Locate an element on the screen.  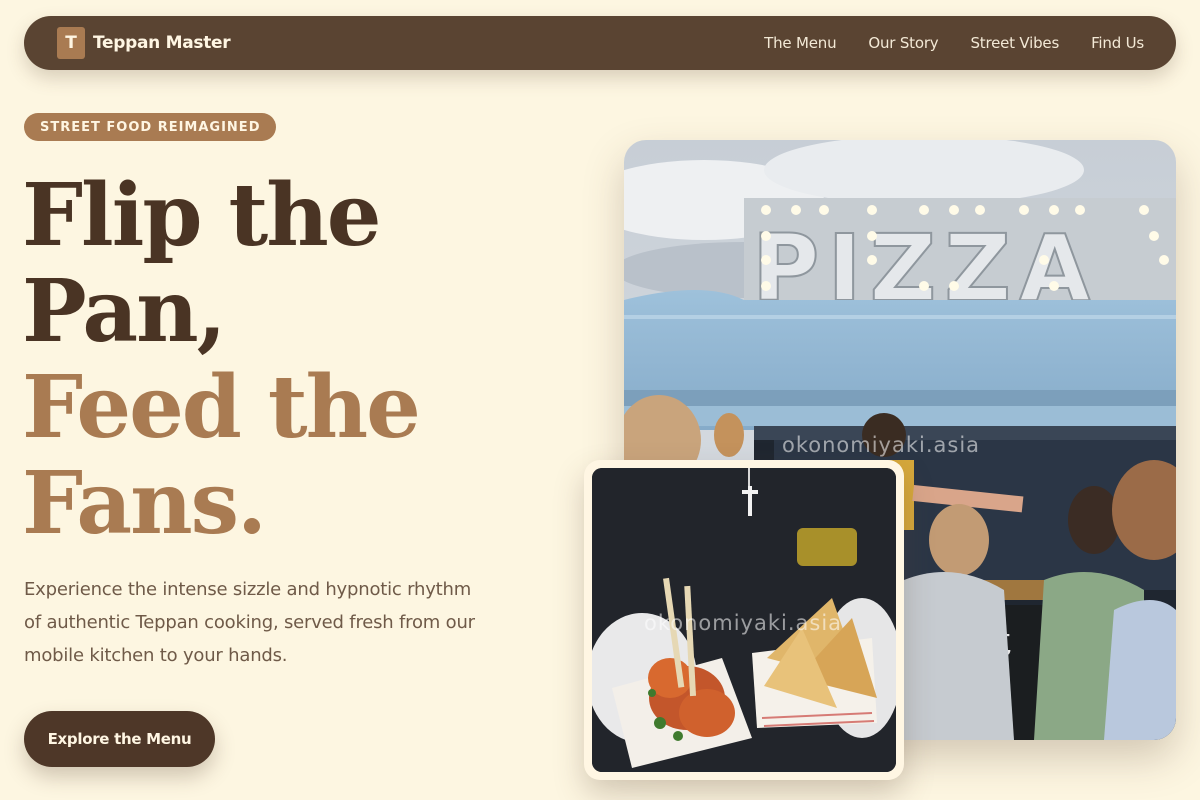
brand-logo-mark: T is located at coordinates (71, 43).